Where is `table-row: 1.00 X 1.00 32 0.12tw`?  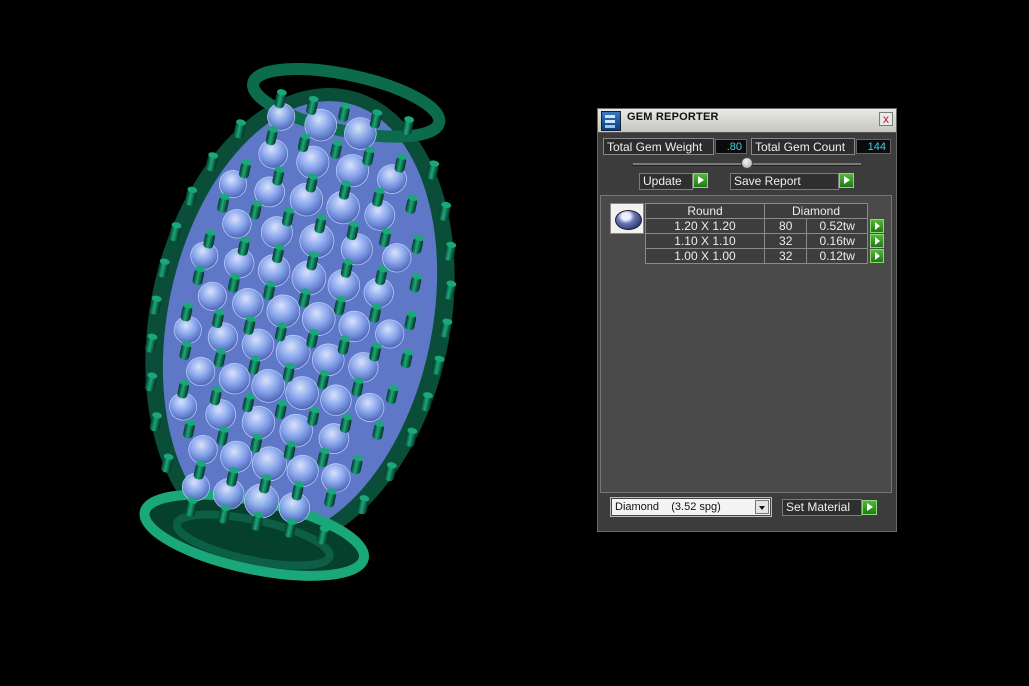 table-row: 1.00 X 1.00 32 0.12tw is located at coordinates (765, 256).